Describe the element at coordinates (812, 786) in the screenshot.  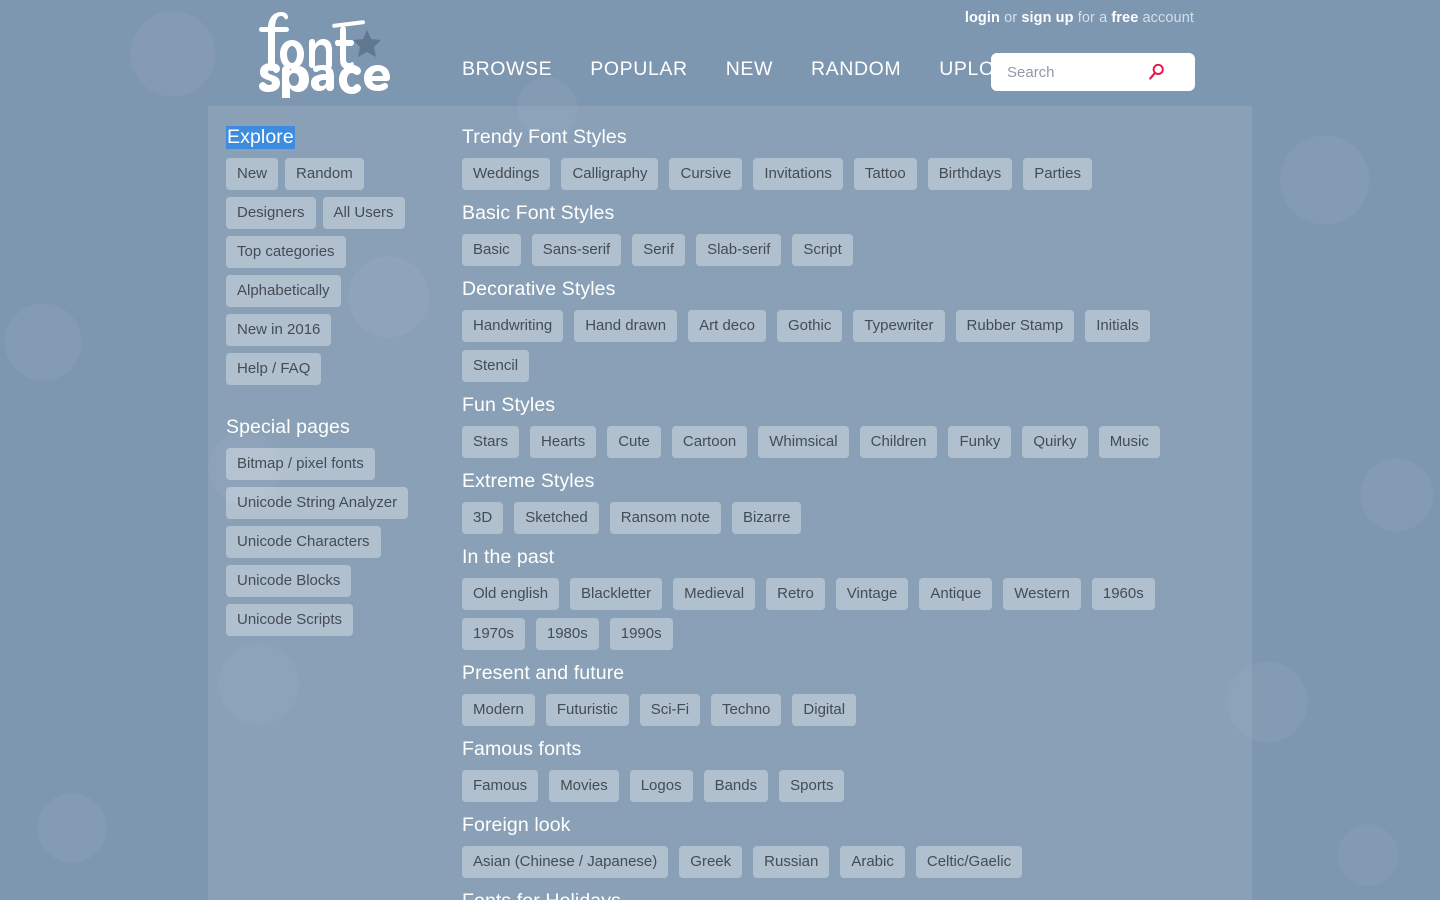
I see `category-tag-sports: Sports` at that location.